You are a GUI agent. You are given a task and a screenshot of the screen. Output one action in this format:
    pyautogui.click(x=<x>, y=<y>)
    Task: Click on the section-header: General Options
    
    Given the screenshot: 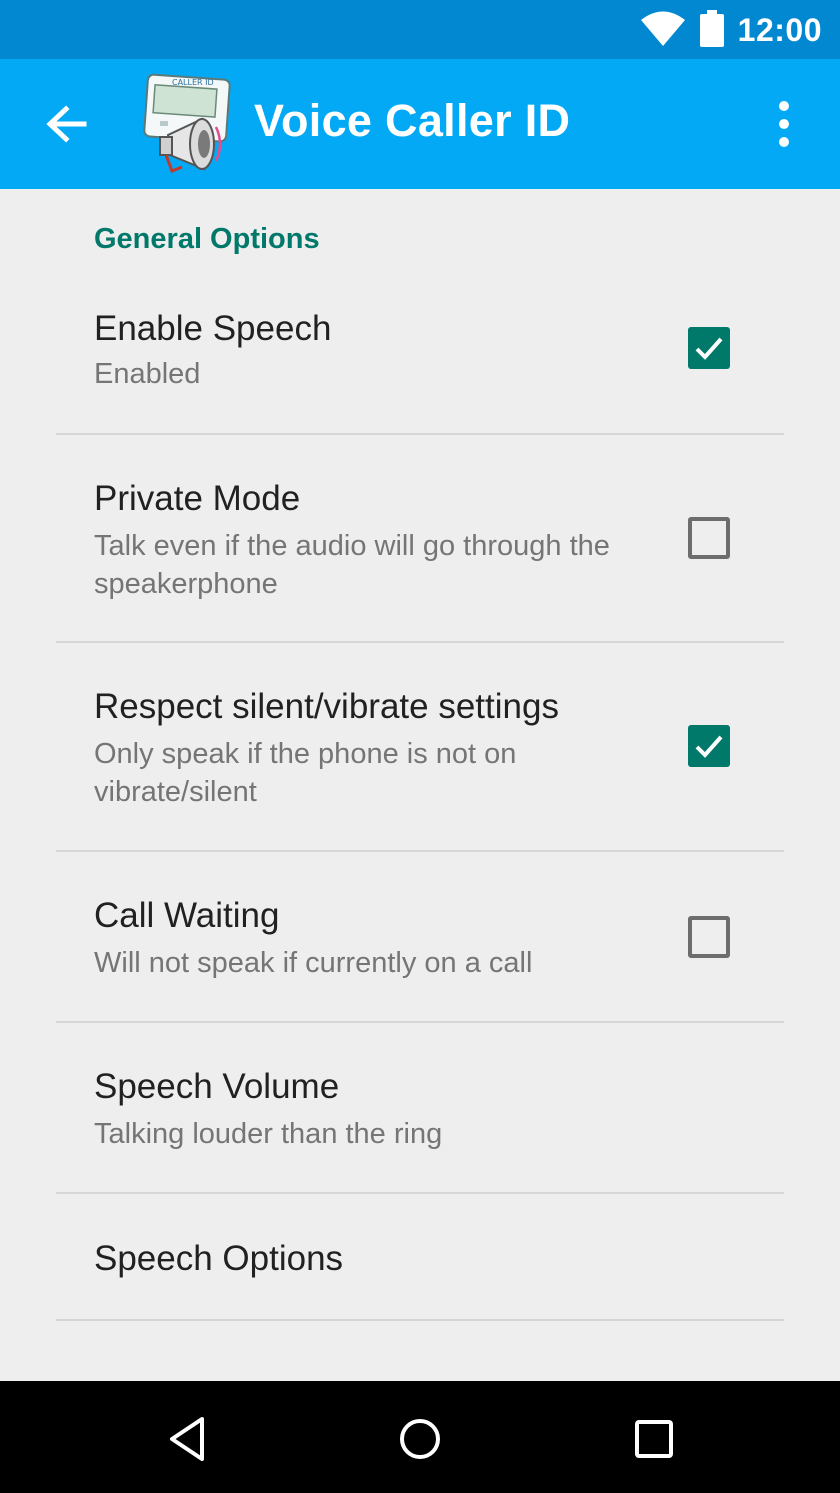 What is the action you would take?
    pyautogui.click(x=207, y=239)
    